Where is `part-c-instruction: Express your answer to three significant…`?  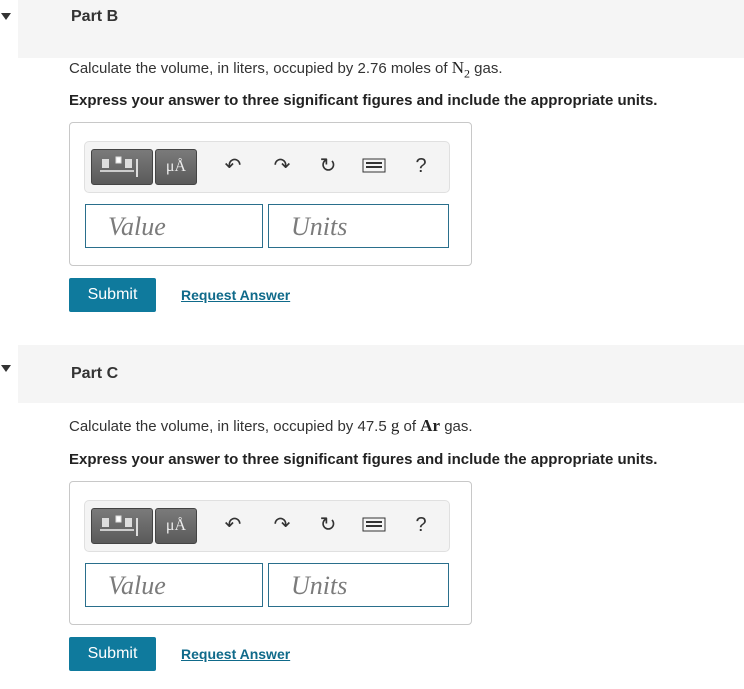 part-c-instruction: Express your answer to three significant… is located at coordinates (363, 459).